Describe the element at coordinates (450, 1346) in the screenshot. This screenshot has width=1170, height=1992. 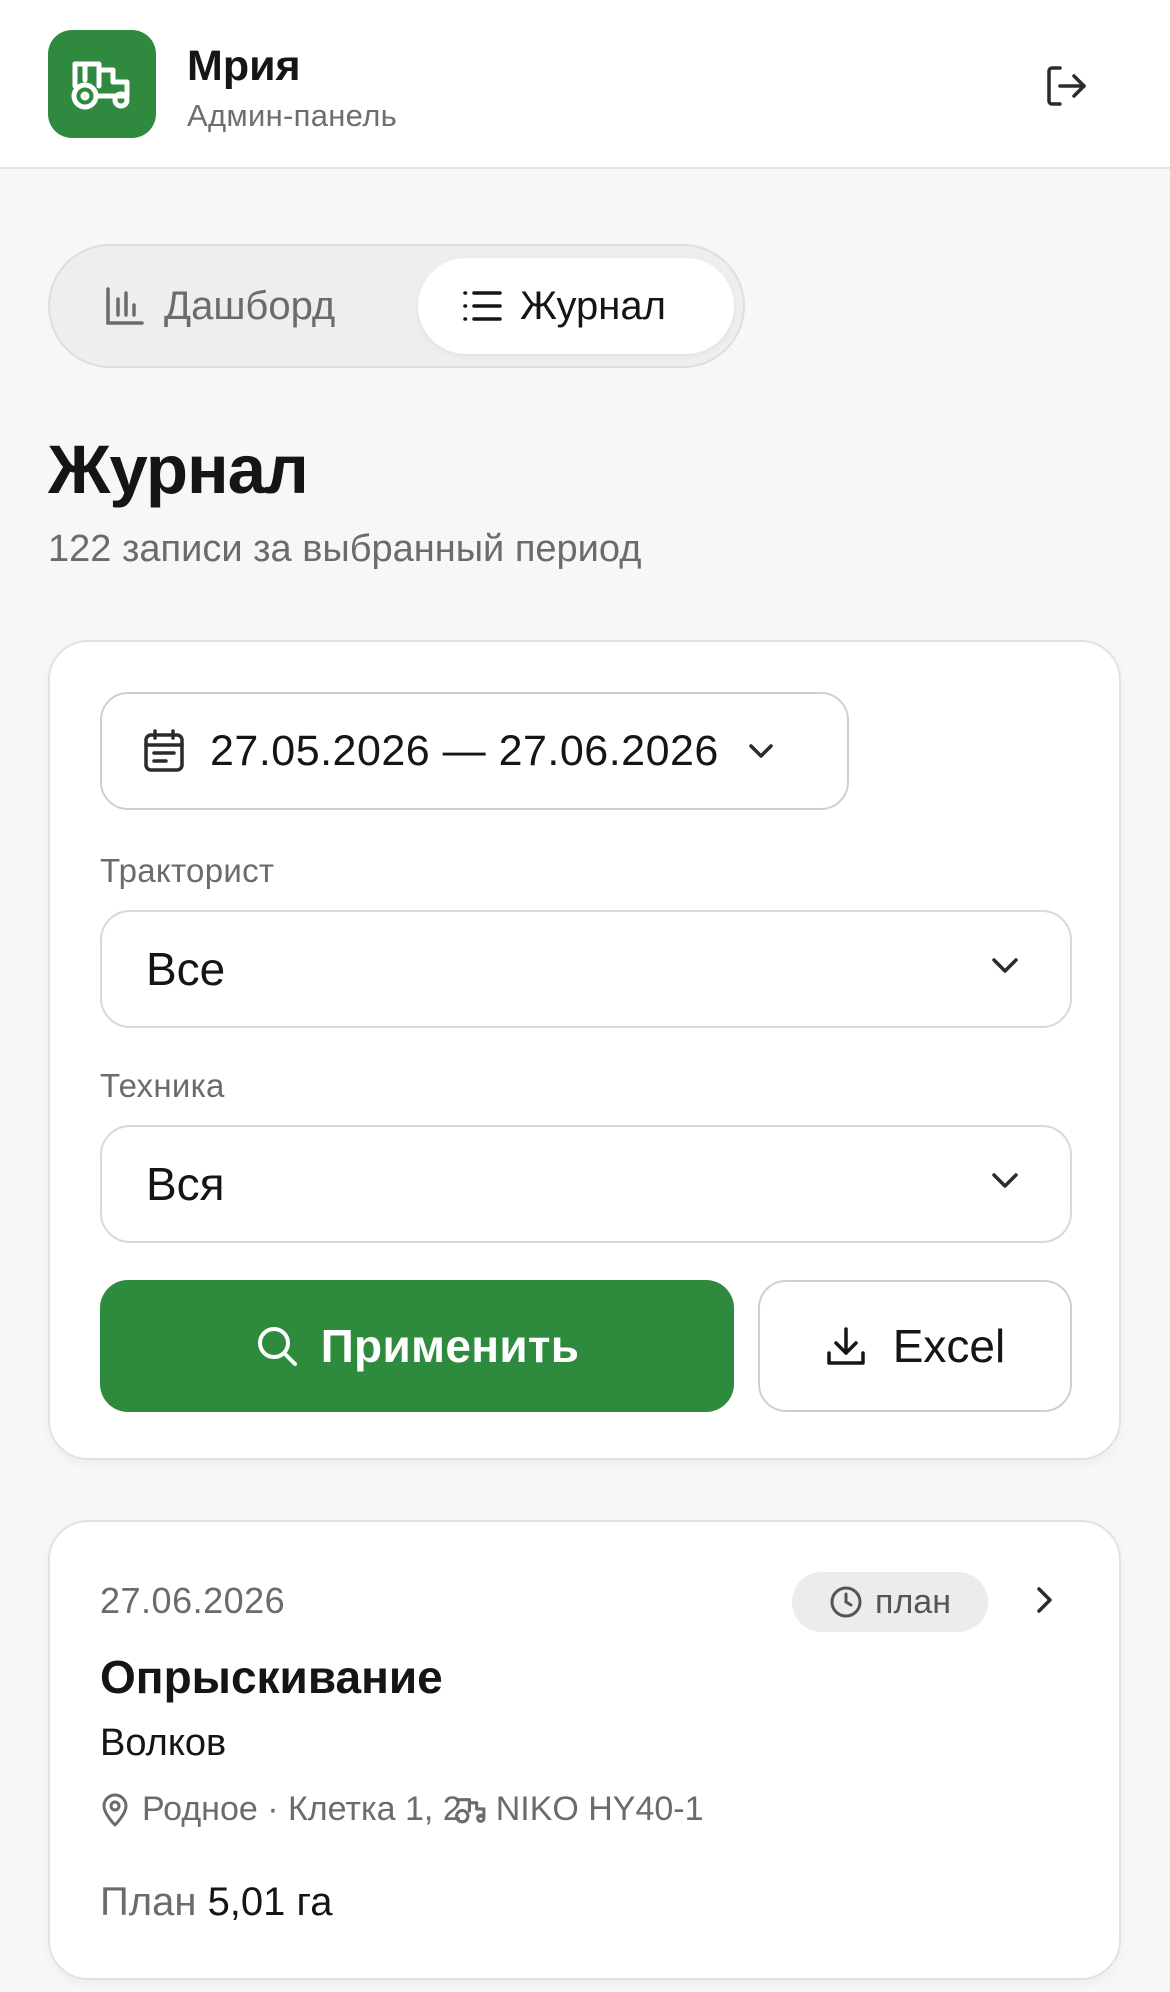
I see `apply-button-label: Применить` at that location.